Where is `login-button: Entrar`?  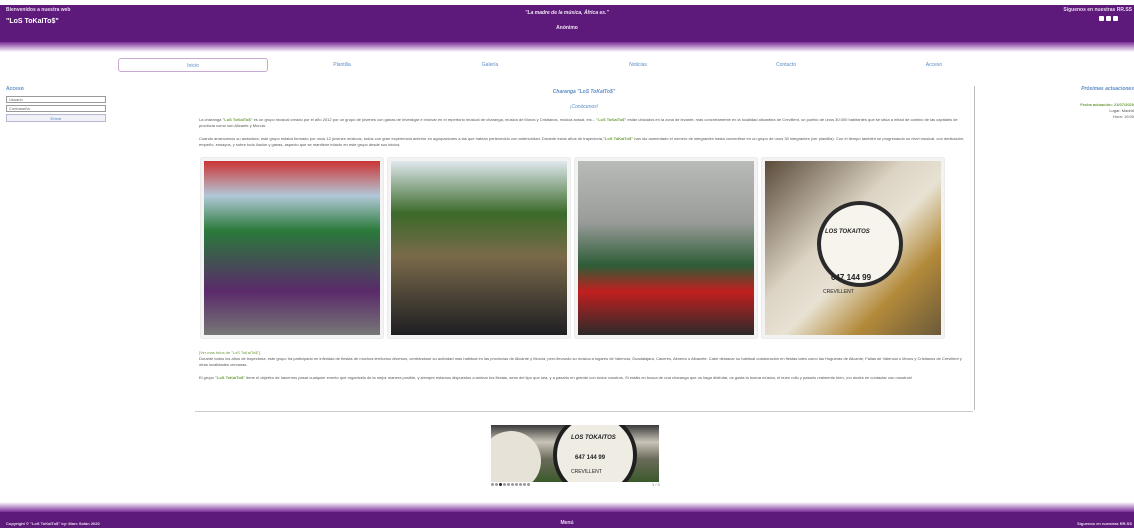
login-button: Entrar is located at coordinates (56, 118).